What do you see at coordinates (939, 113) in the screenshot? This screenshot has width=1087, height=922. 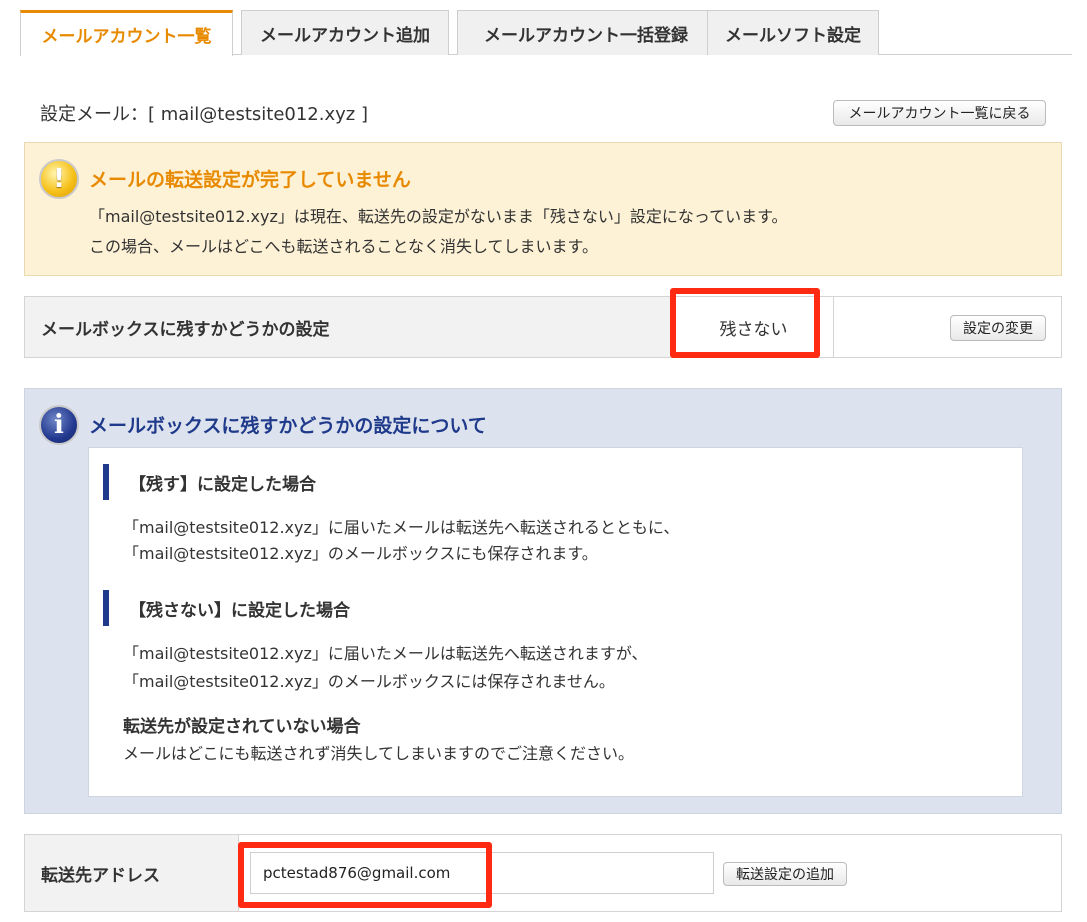 I see `back-to-list-button: メールアカウント一覧に戻る` at bounding box center [939, 113].